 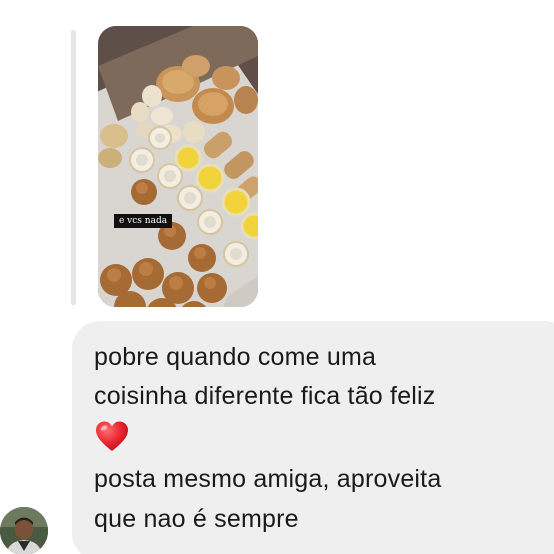 What do you see at coordinates (235, 357) in the screenshot?
I see `message-line-1: pobre quando come uma` at bounding box center [235, 357].